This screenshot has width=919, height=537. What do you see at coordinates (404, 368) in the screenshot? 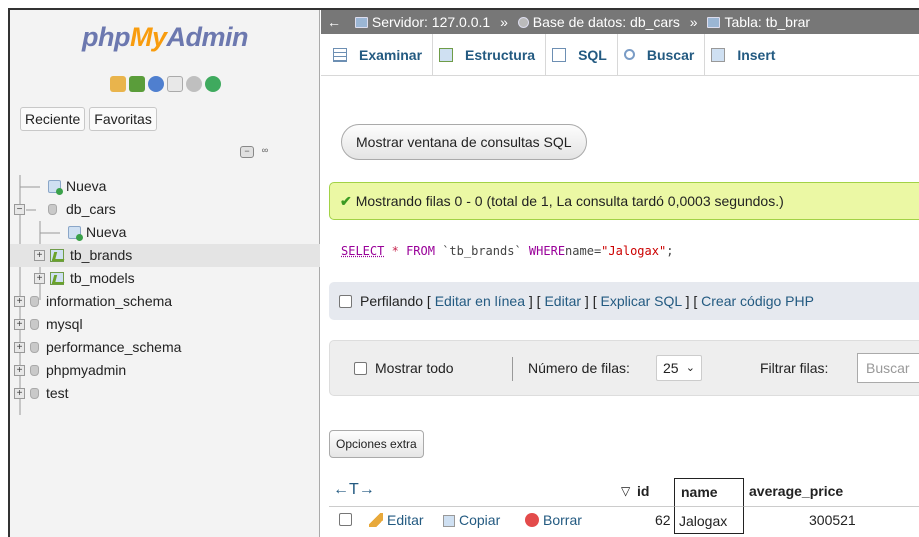
I see `show-all-control: Mostrar todo` at bounding box center [404, 368].